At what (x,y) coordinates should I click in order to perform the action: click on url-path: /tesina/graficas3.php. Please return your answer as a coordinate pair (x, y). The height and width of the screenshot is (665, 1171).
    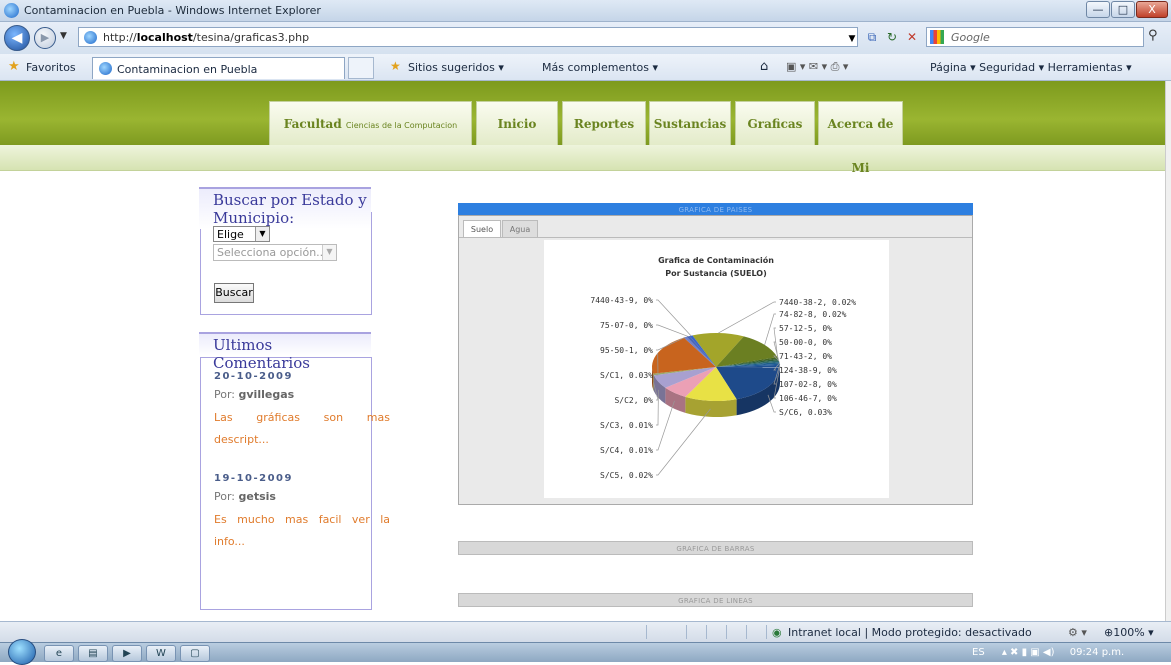
    Looking at the image, I should click on (251, 37).